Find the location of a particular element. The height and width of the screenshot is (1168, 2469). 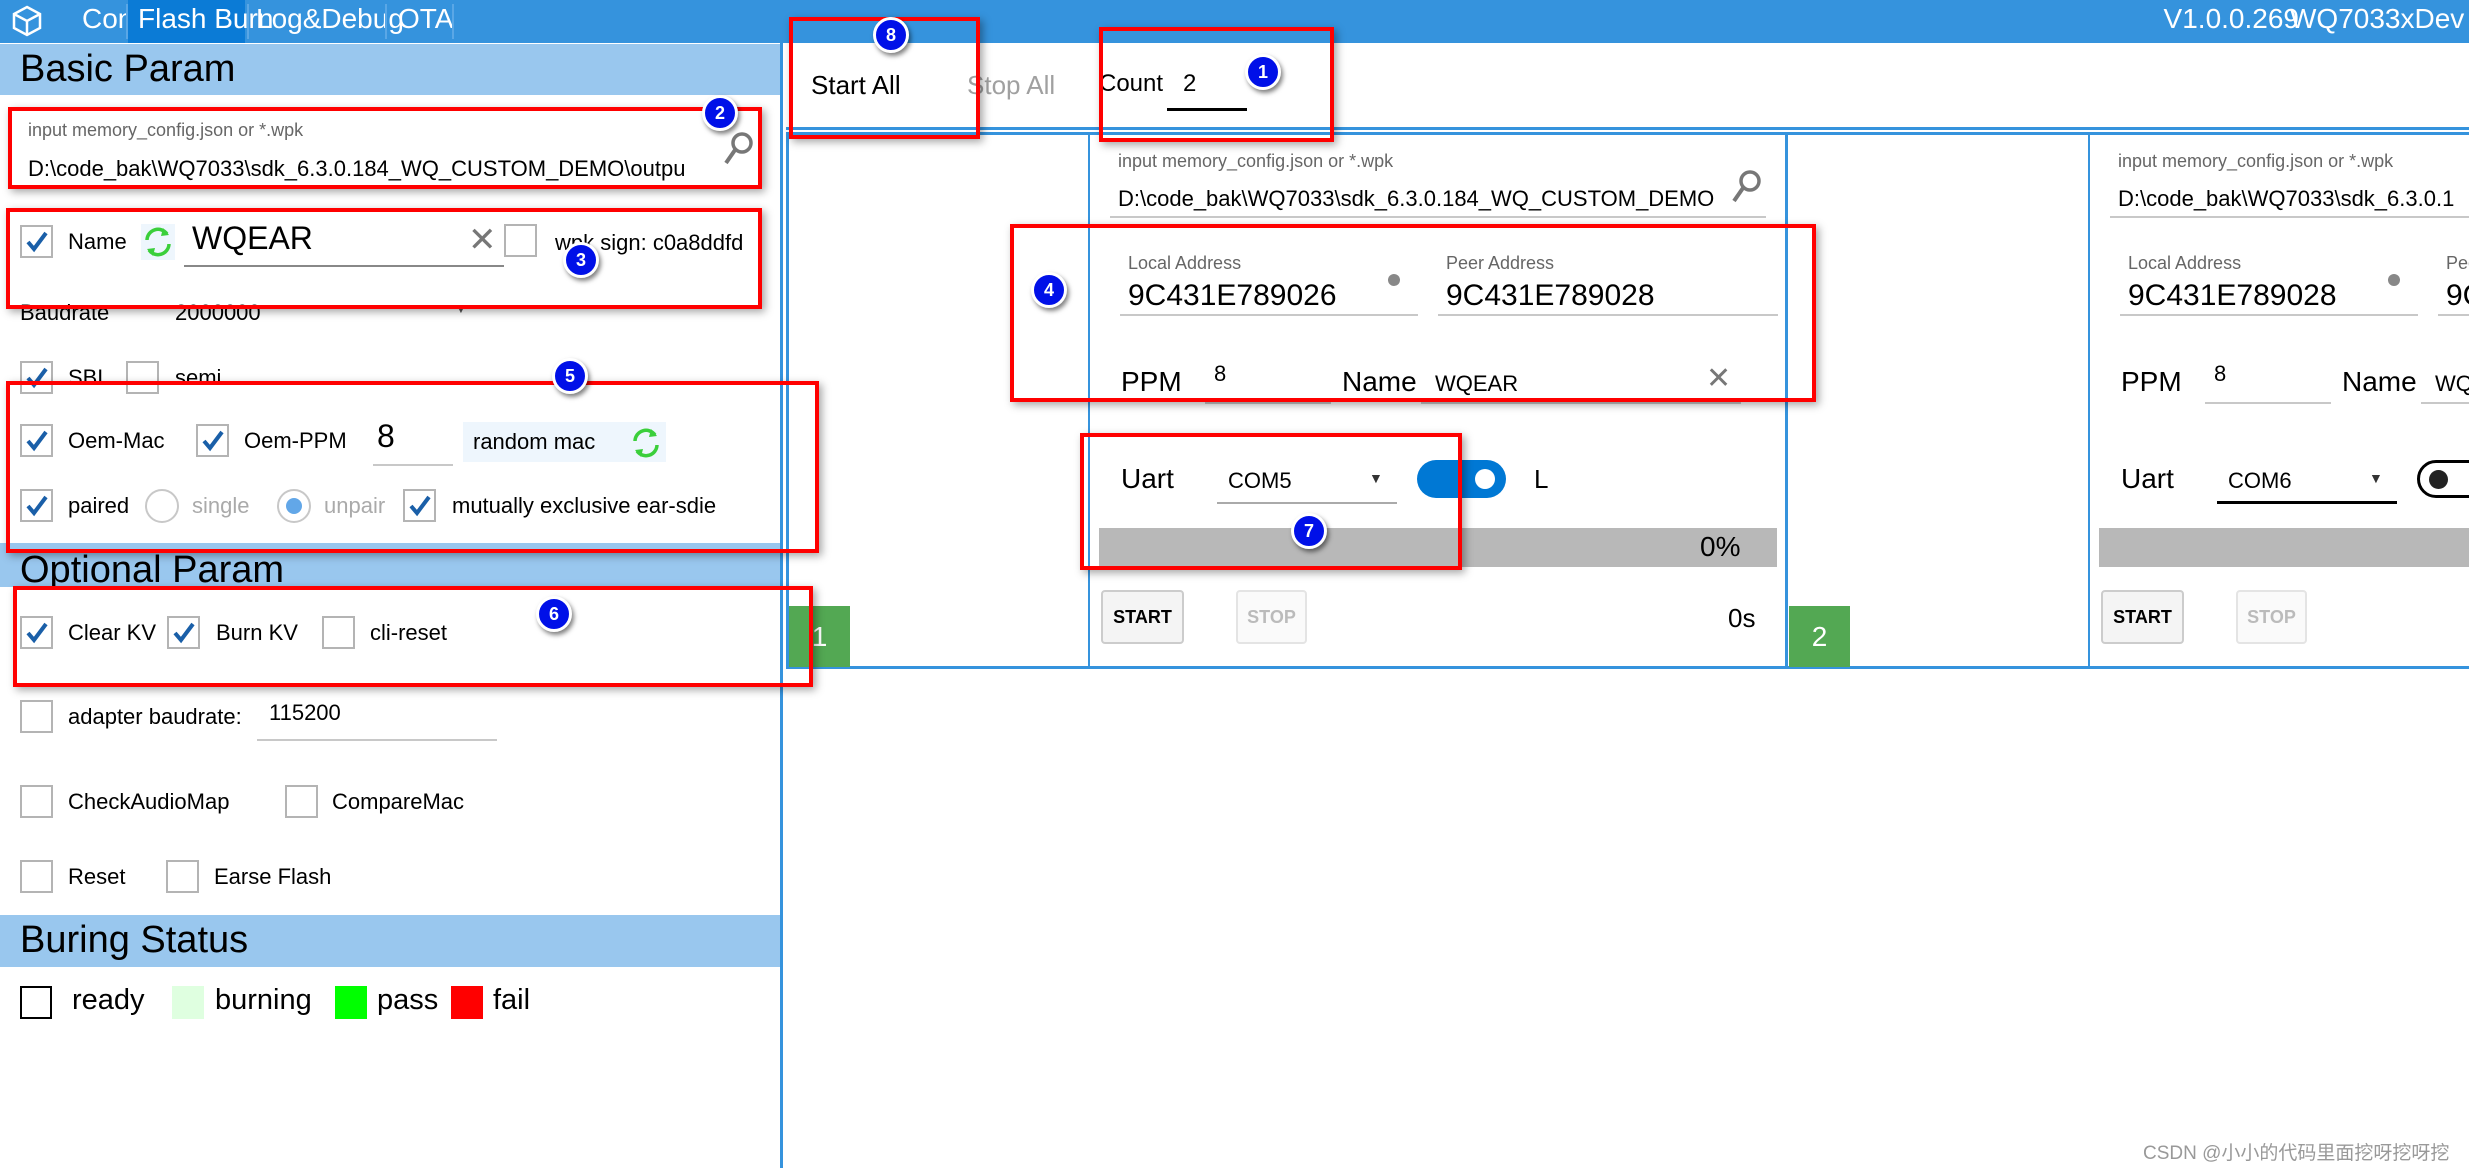

legend-burning-swatch is located at coordinates (188, 1002).